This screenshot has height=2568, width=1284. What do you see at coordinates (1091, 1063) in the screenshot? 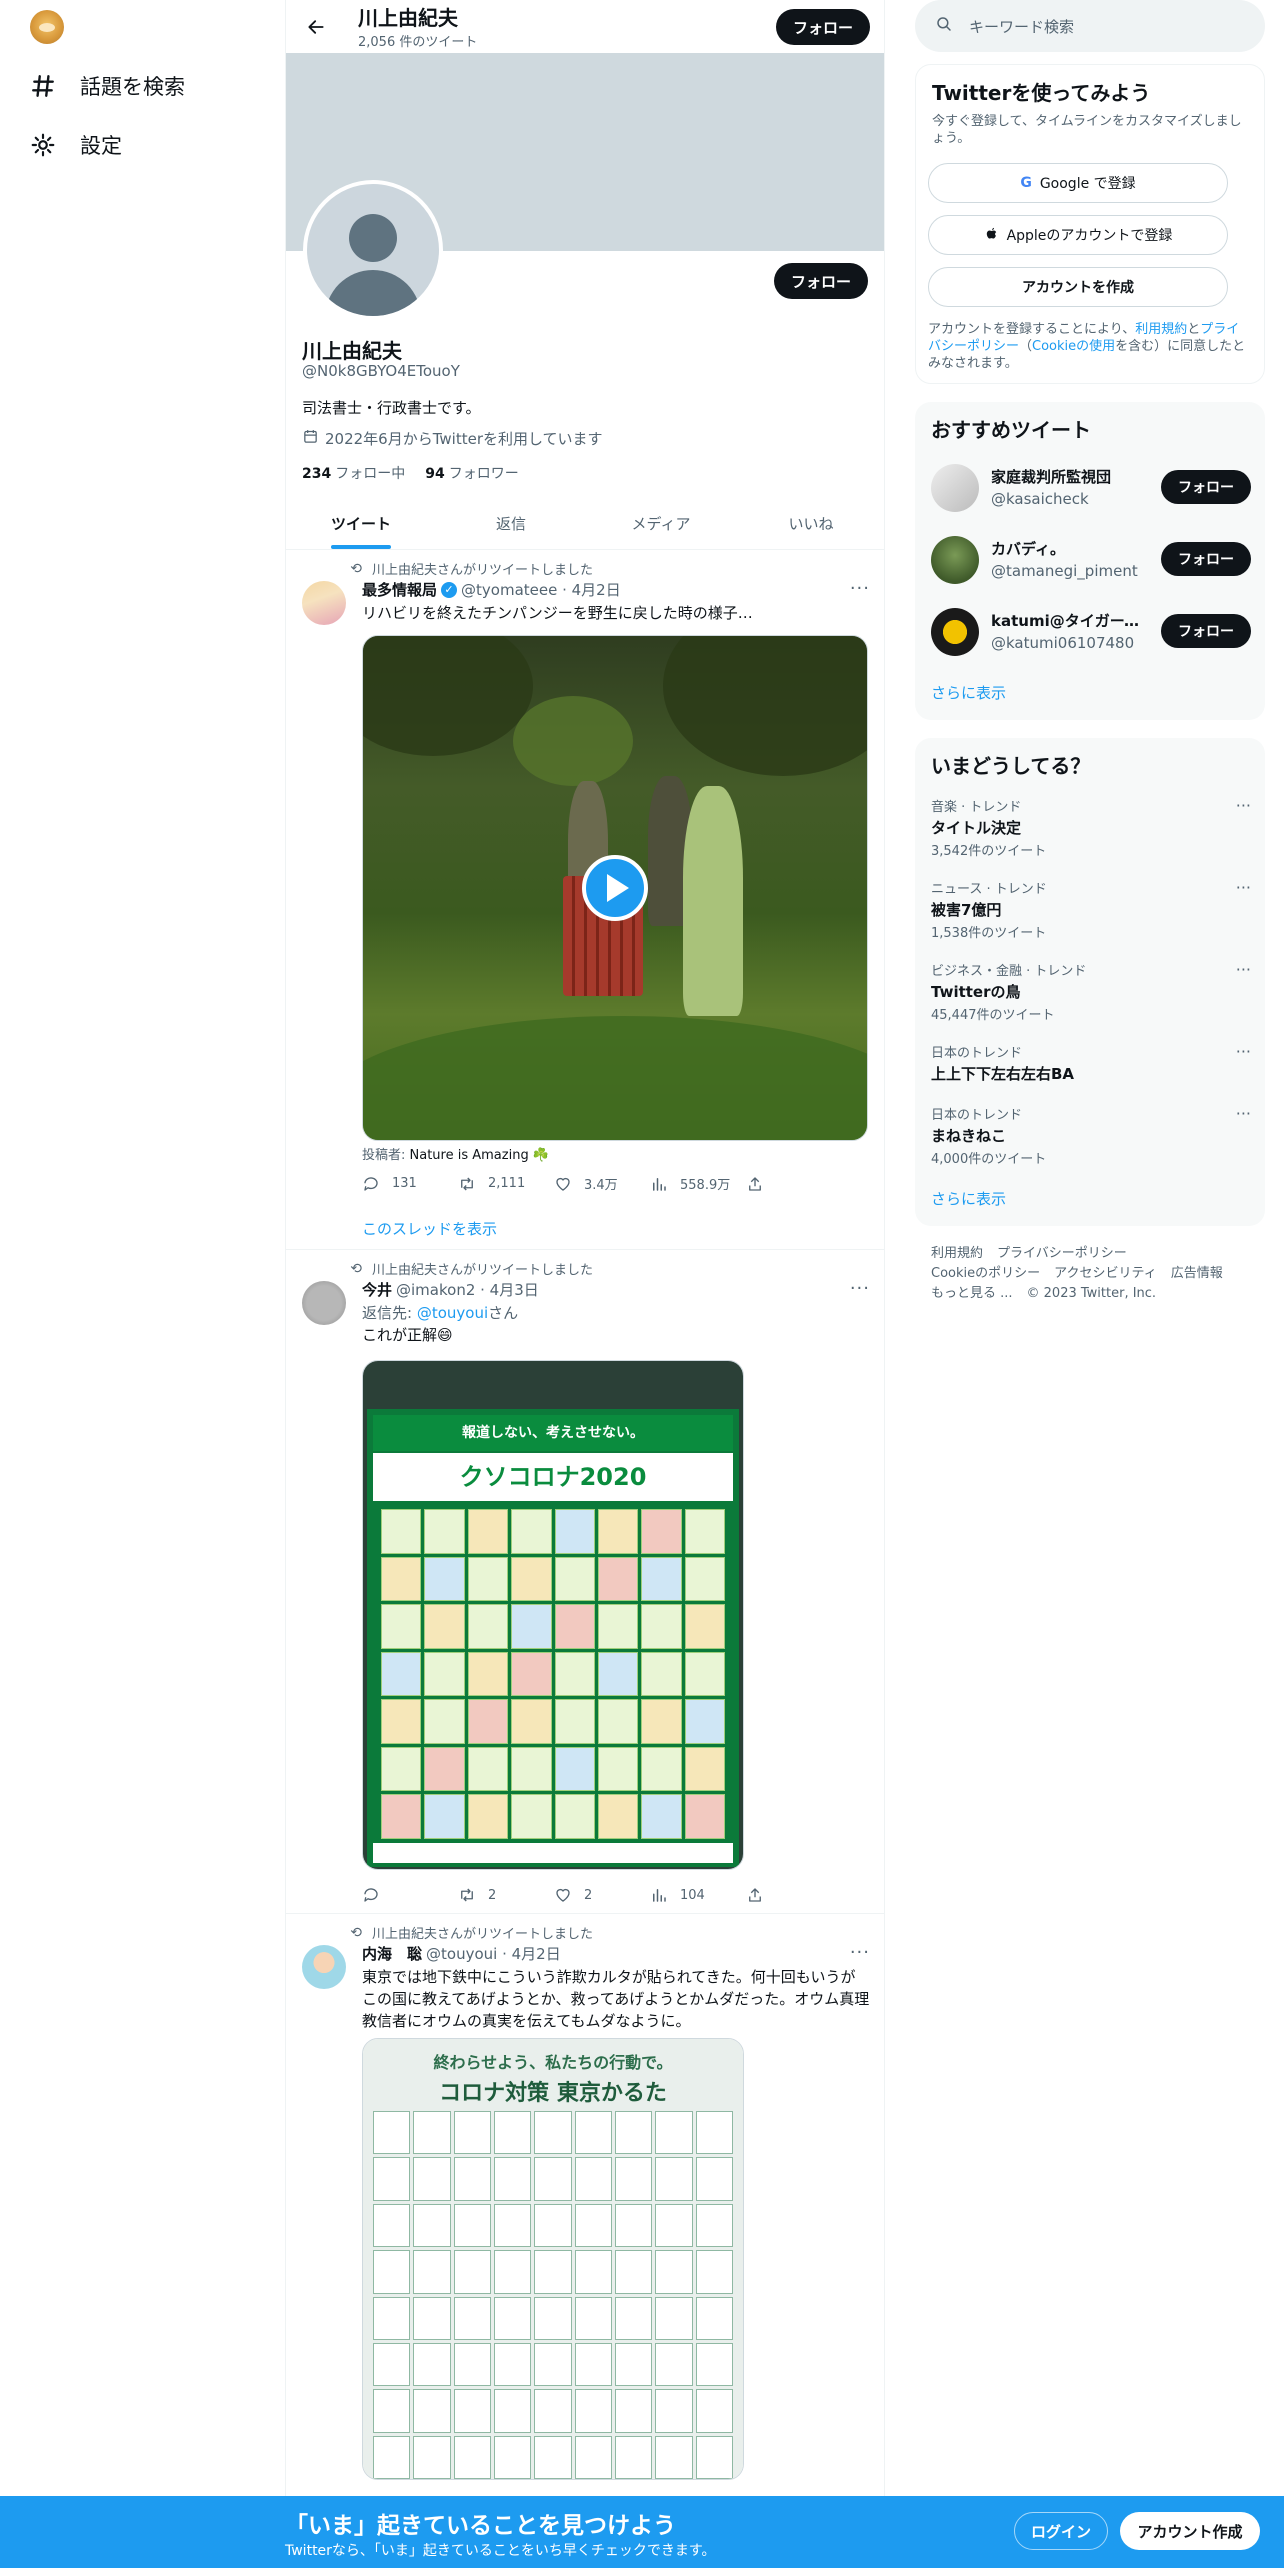
I see `trend-item: 日本のトレンド 上上下下左右左右BA ···` at bounding box center [1091, 1063].